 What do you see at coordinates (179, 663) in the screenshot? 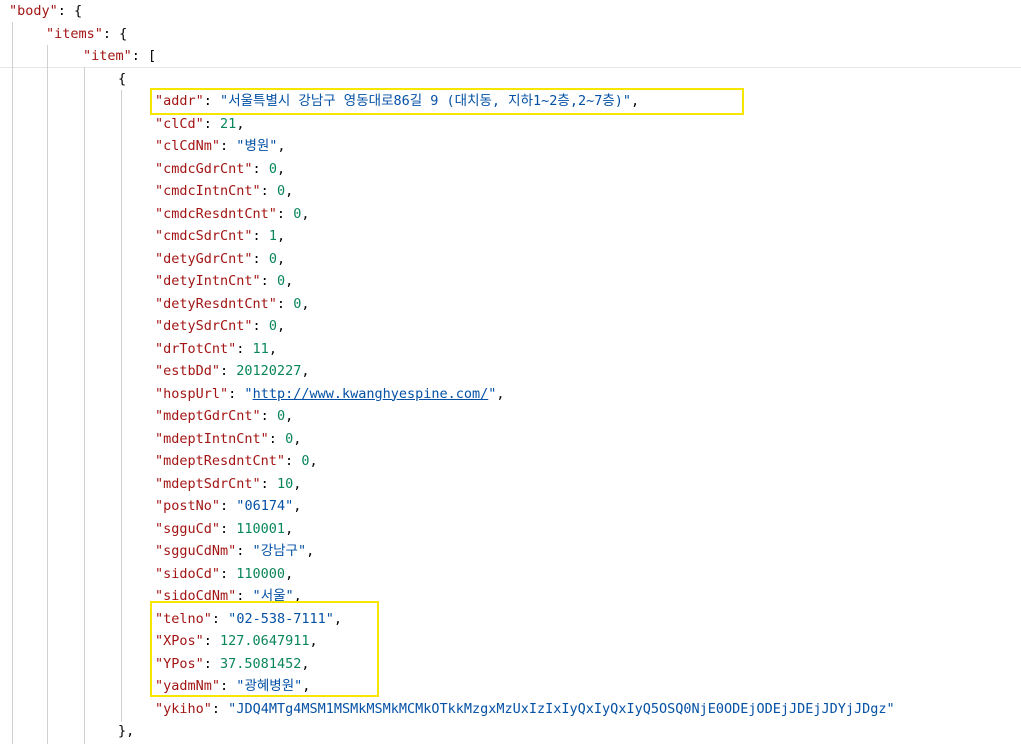
I see `json-key: "YPos"` at bounding box center [179, 663].